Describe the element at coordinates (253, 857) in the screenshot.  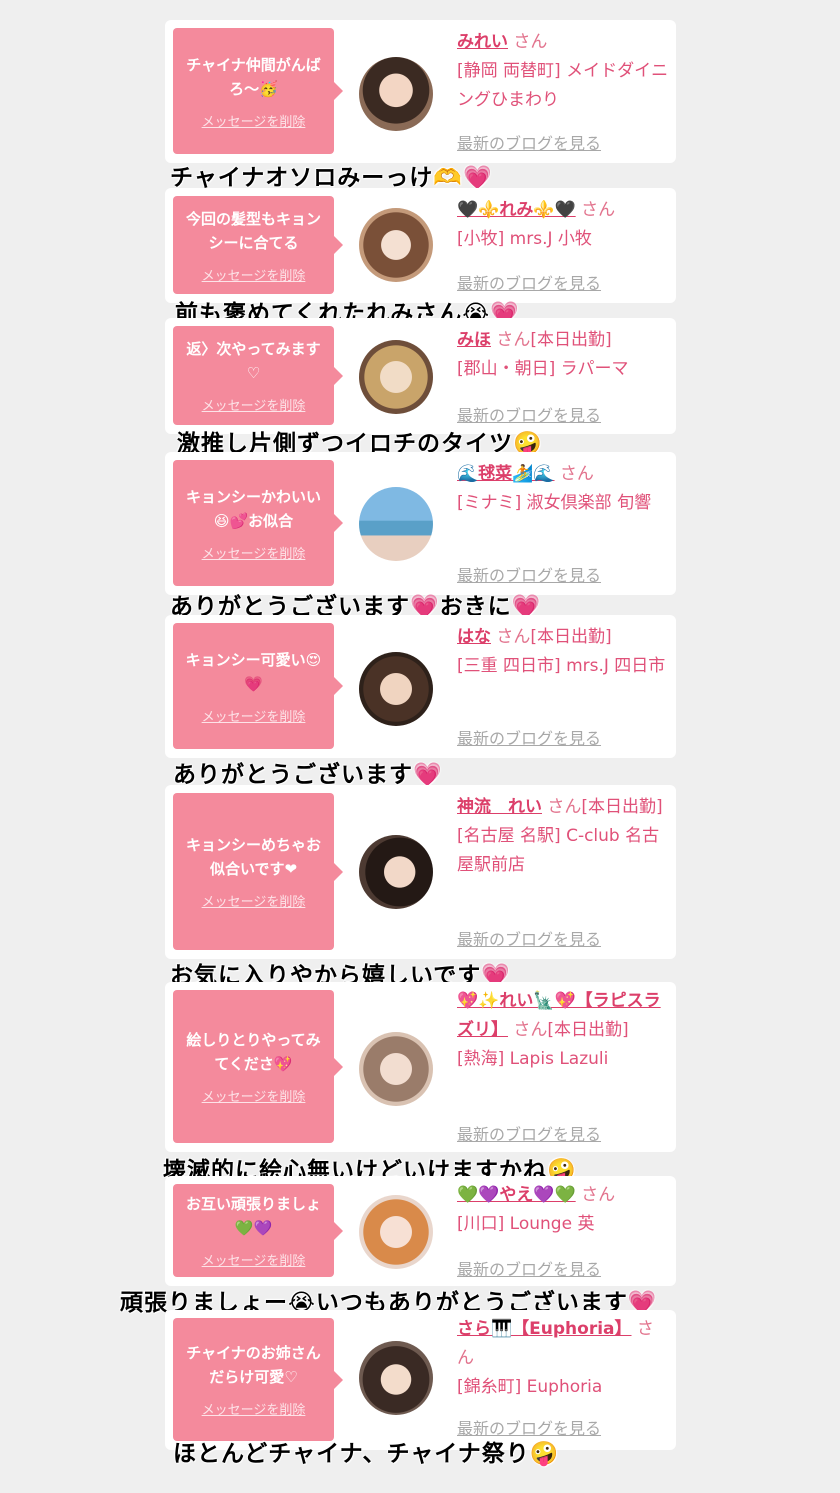
I see `message-text: キョンシーめちゃお似合いです❤` at that location.